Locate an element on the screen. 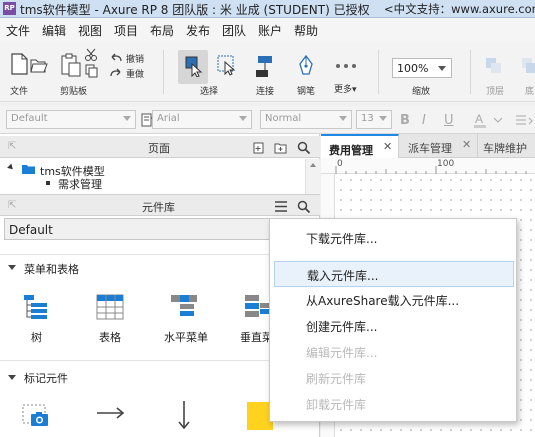 This screenshot has height=437, width=535. bold-icon: B is located at coordinates (407, 120).